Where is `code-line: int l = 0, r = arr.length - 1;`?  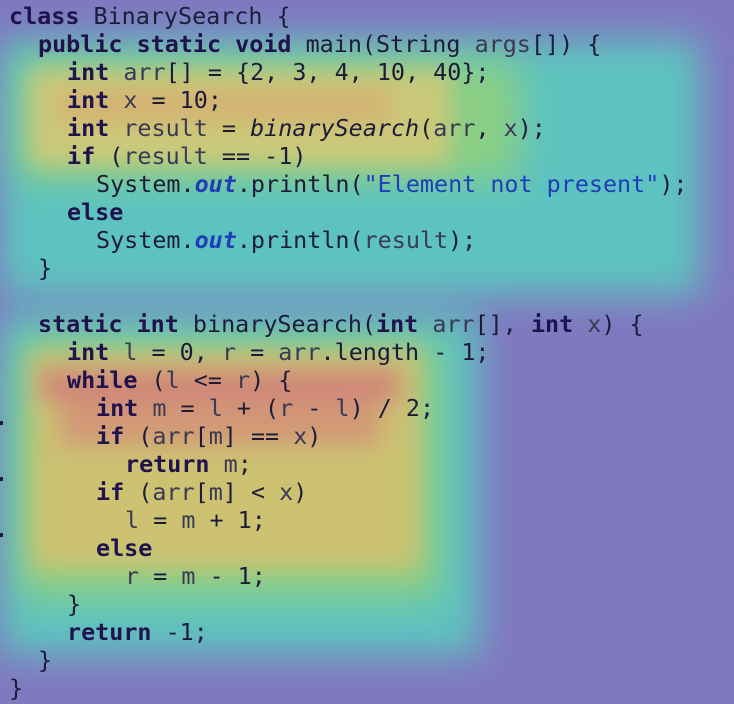 code-line: int l = 0, r = arr.length - 1; is located at coordinates (278, 352).